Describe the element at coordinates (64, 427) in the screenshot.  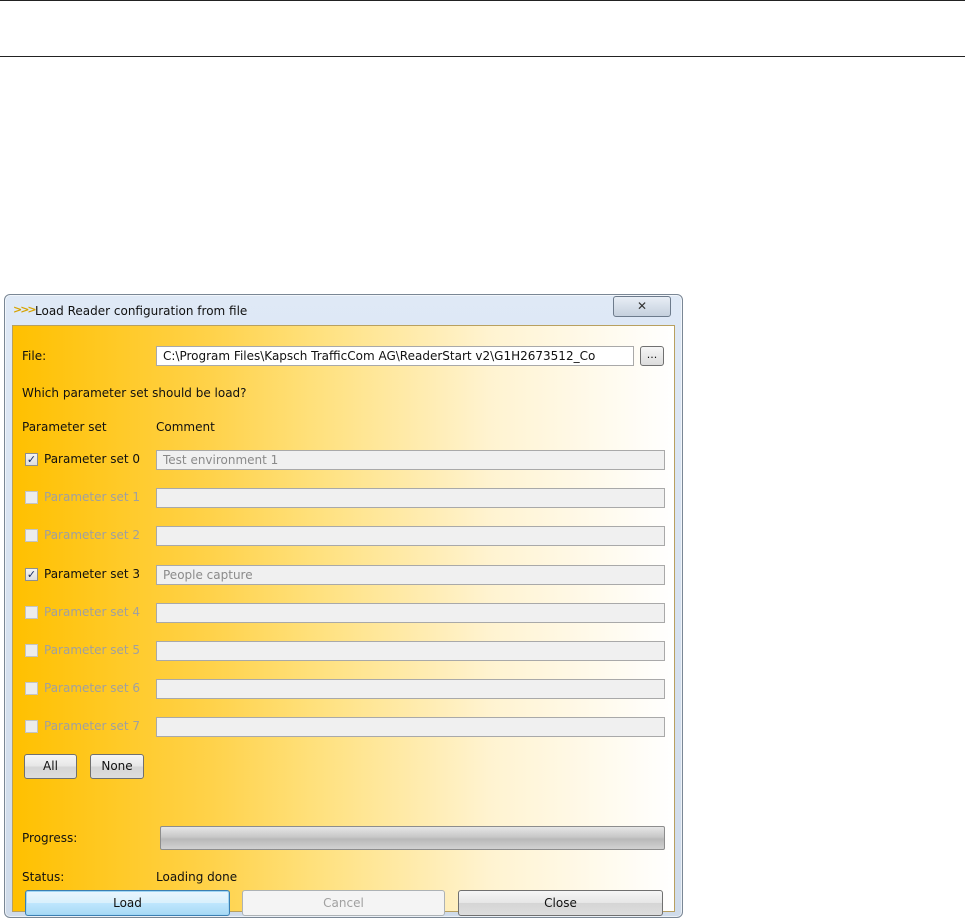
I see `parameter-set-header: Parameter set` at that location.